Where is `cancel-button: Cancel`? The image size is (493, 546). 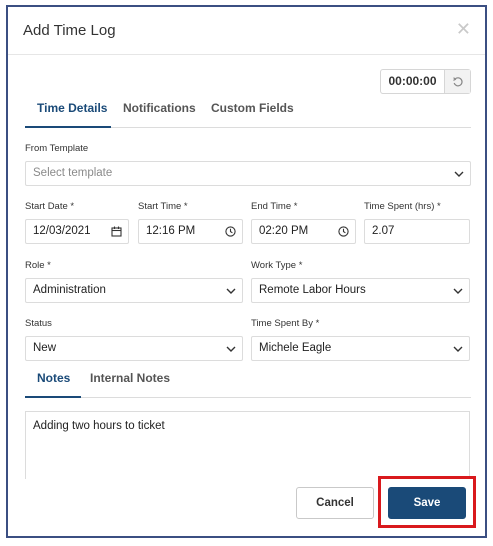 cancel-button: Cancel is located at coordinates (335, 503).